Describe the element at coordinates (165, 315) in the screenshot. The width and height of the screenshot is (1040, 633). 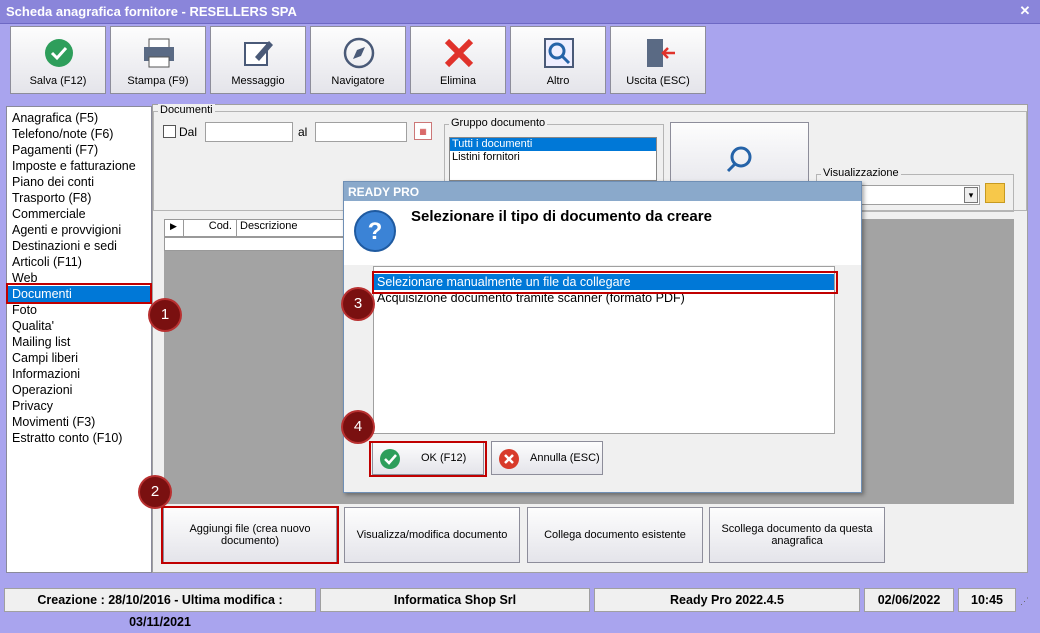
I see `step-badge-1: 1` at that location.